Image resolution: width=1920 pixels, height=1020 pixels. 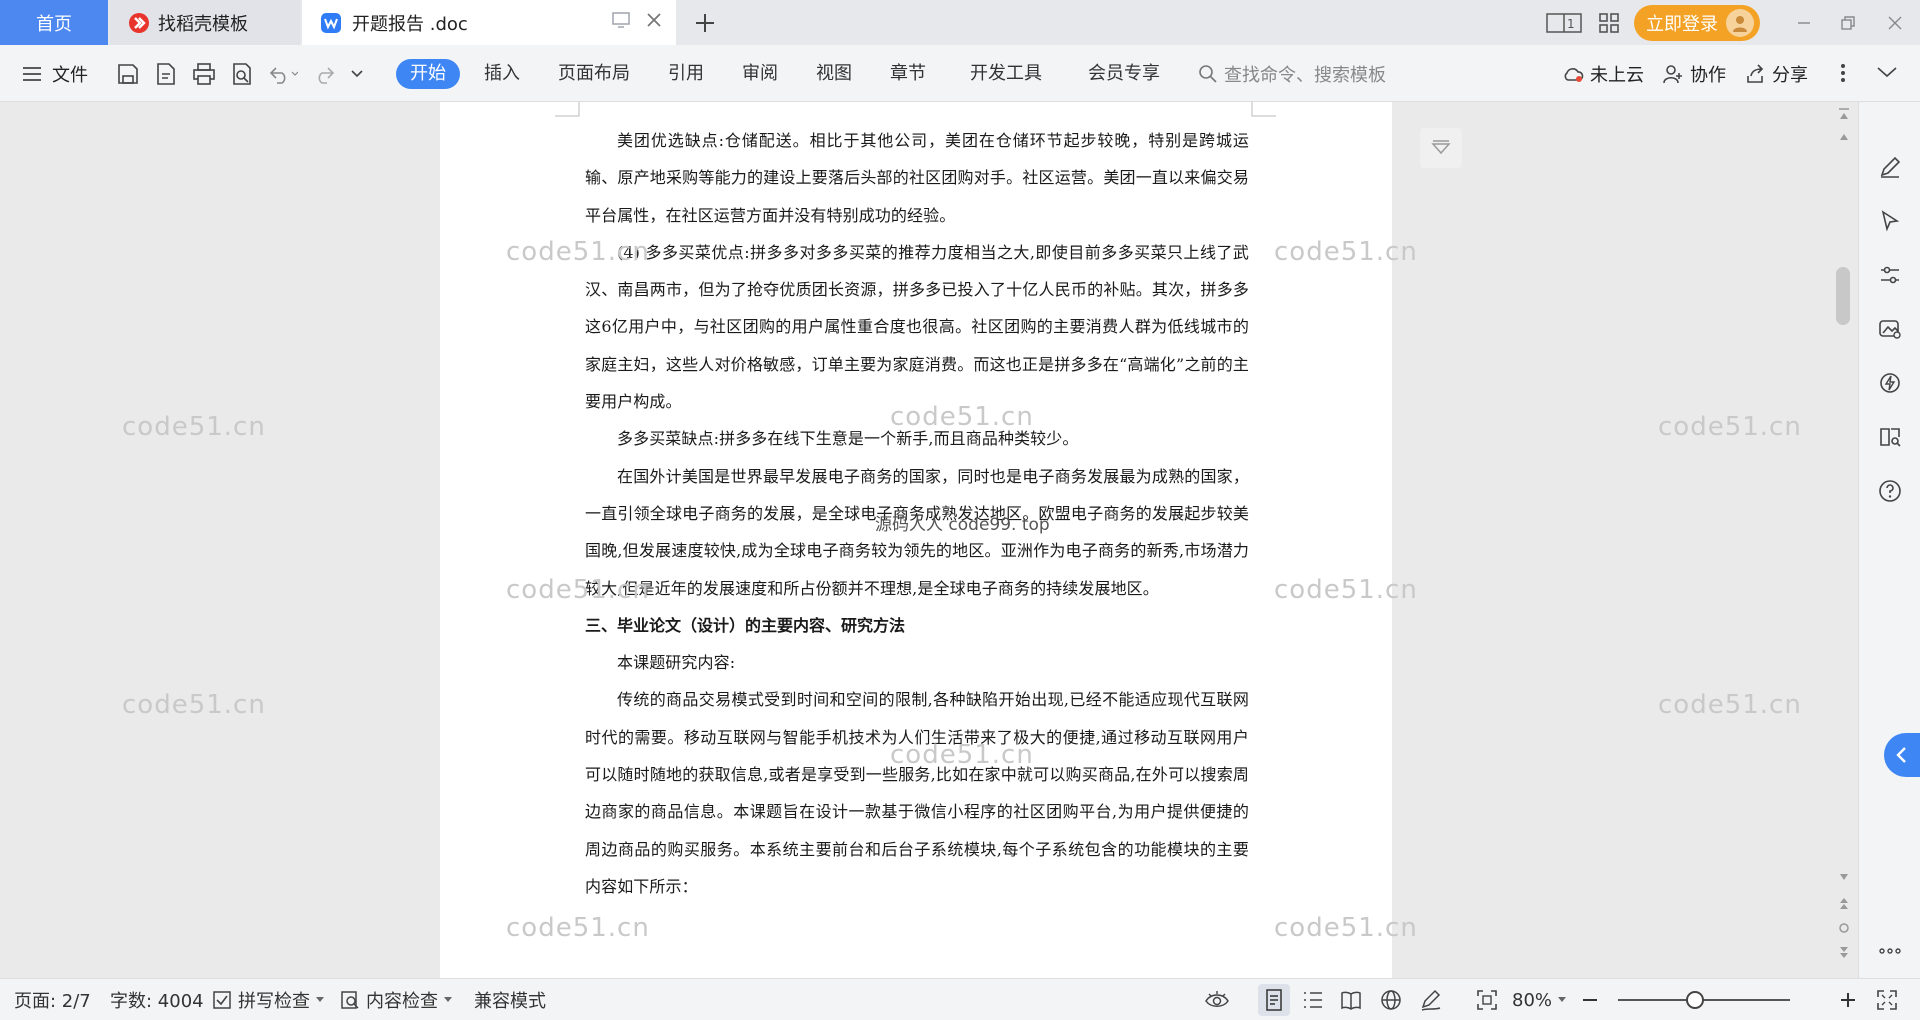 What do you see at coordinates (1890, 437) in the screenshot?
I see `reading-book-icon` at bounding box center [1890, 437].